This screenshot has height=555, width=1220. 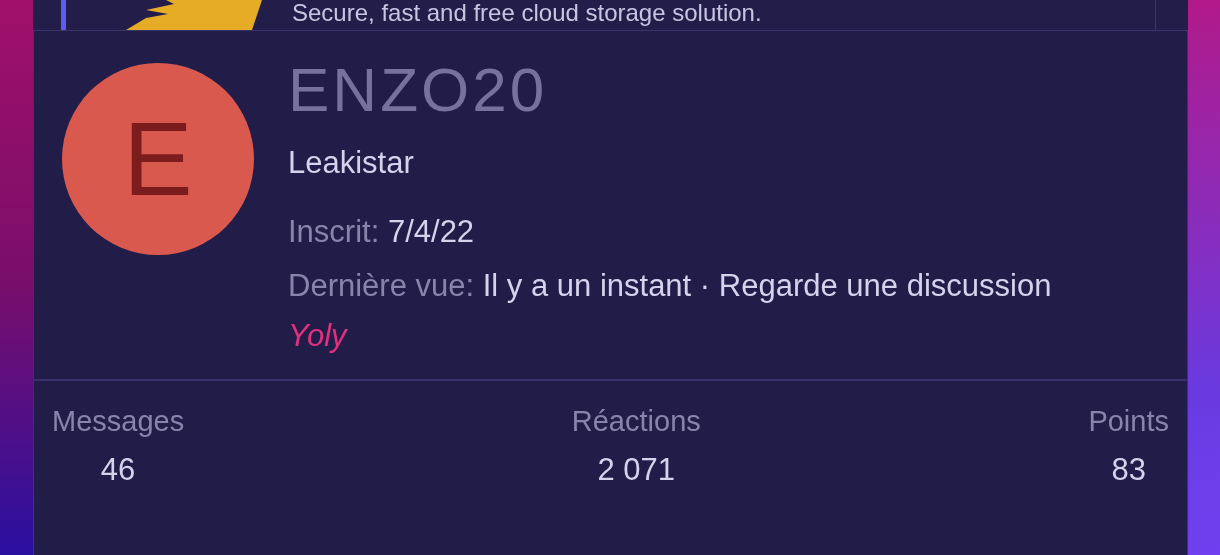 What do you see at coordinates (670, 311) in the screenshot?
I see `last-seen-text: Dernière vue: Il y a un instant · Regarde une discussion Yoly` at bounding box center [670, 311].